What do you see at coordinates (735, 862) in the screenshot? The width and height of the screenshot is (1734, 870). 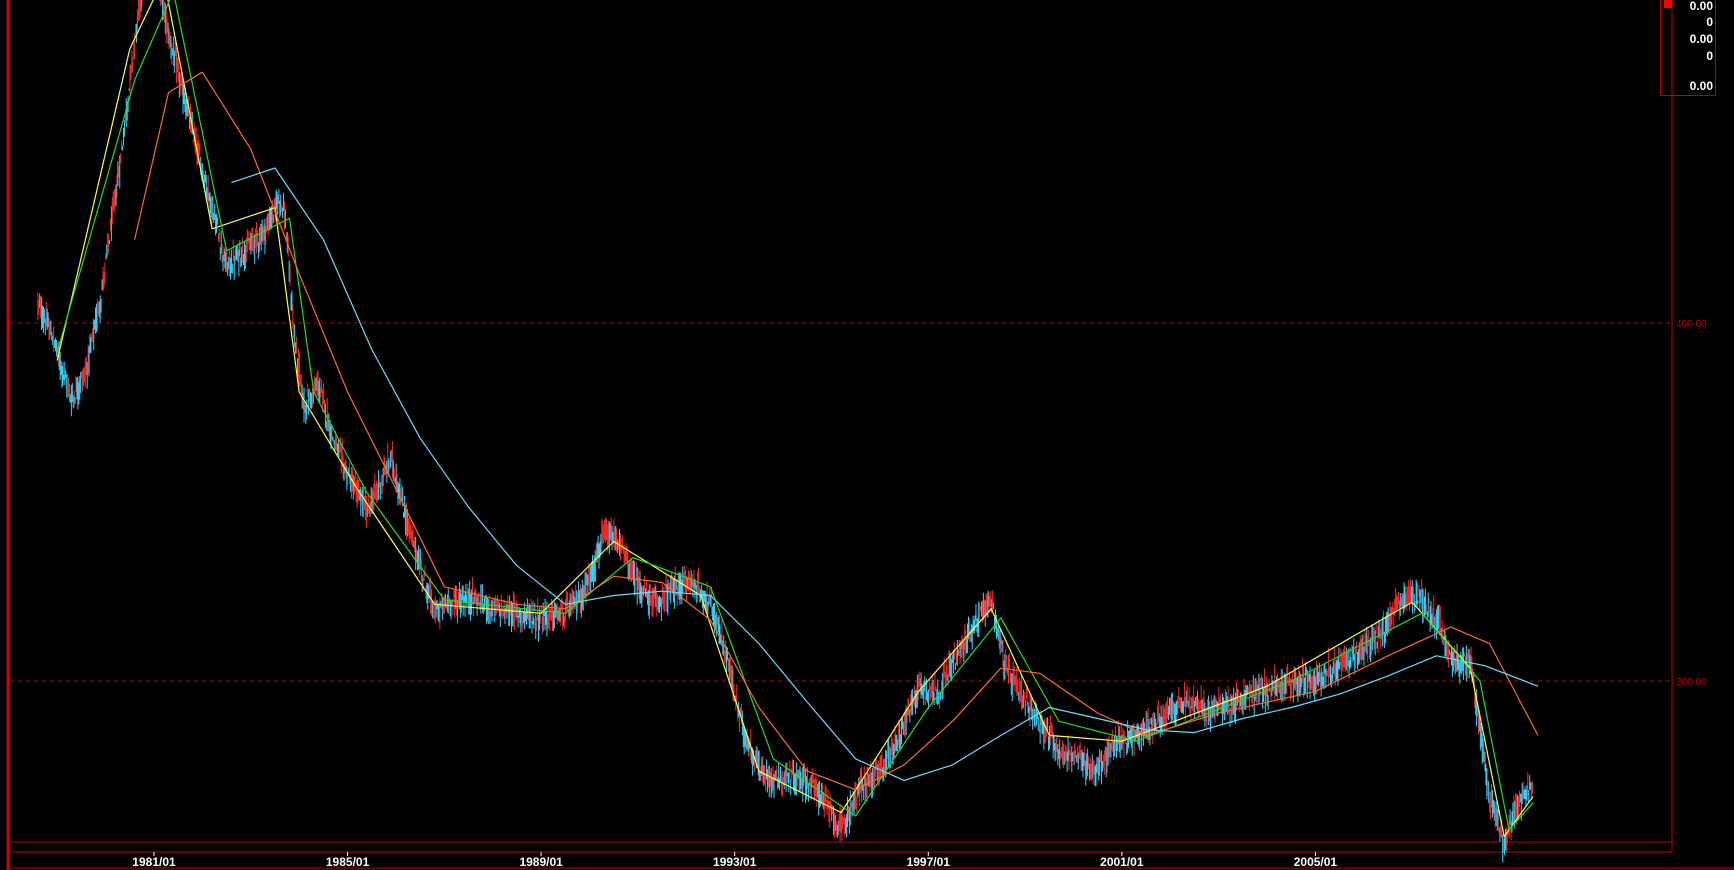 I see `x-tick-label: 1993/01` at bounding box center [735, 862].